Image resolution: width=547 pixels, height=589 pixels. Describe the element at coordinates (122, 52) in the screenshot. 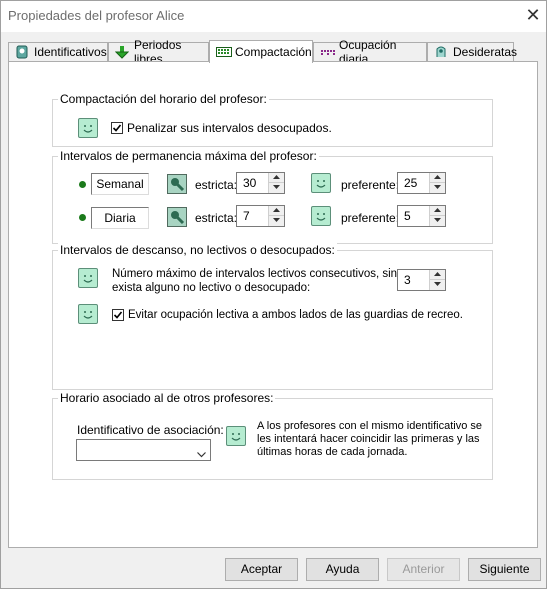

I see `green-arrow-down-icon` at that location.